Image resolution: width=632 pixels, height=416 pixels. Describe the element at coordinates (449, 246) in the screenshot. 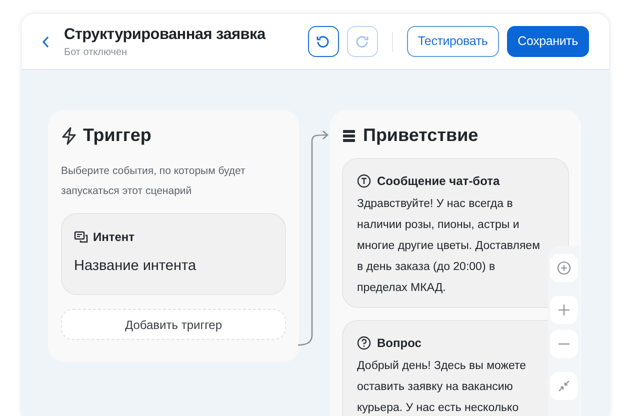

I see `block-text: Здравствуйте! У нас всегда в наличии розы, пионы, астры и многие другие цветы. Доставляем в день заказа (до 20:00) в пределах МКАД.` at that location.